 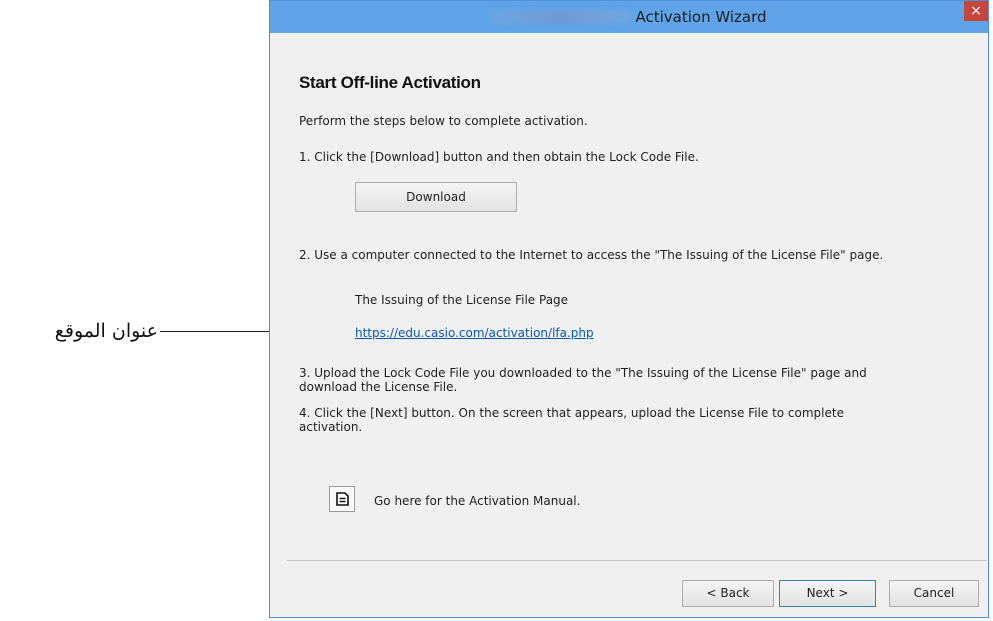 I want to click on license-url-link: https://edu.casio.com/activation/lfa.php, so click(x=474, y=333).